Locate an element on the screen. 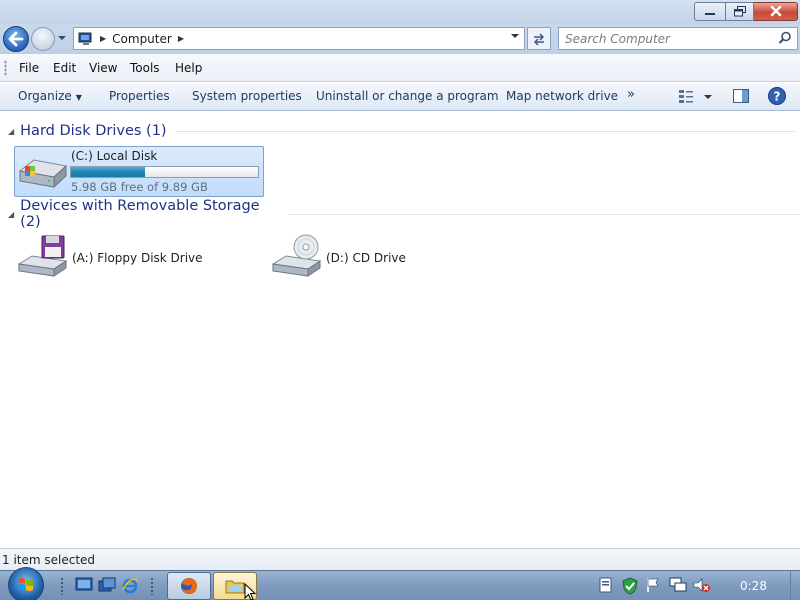 This screenshot has width=800, height=600. preview-pane-icon is located at coordinates (741, 96).